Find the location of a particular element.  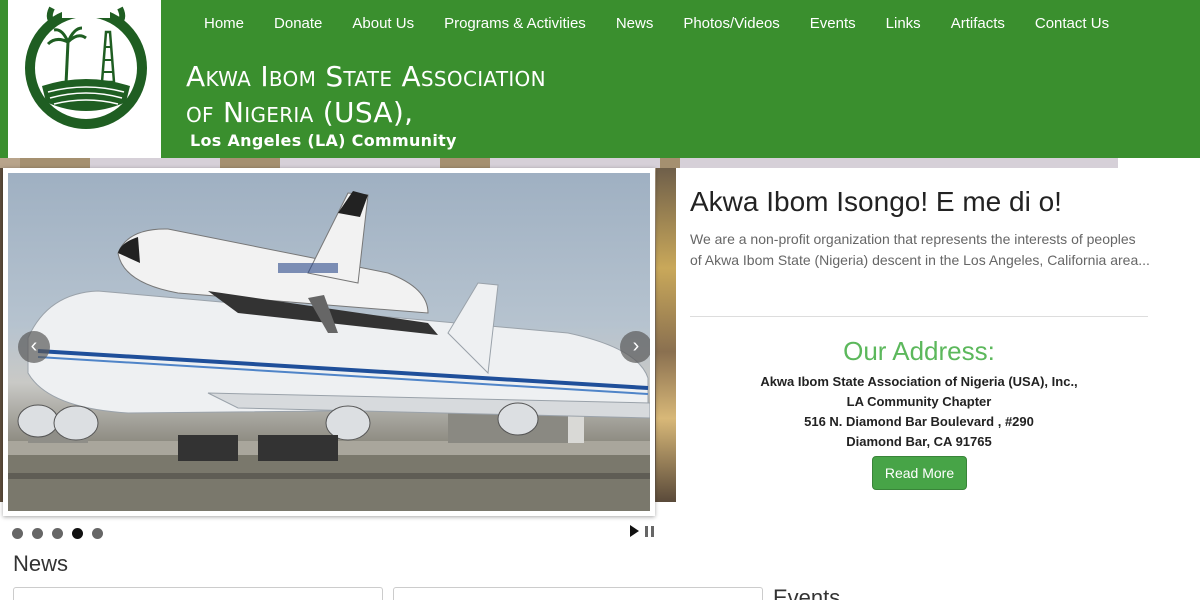

slider-next-button: › is located at coordinates (635, 347).